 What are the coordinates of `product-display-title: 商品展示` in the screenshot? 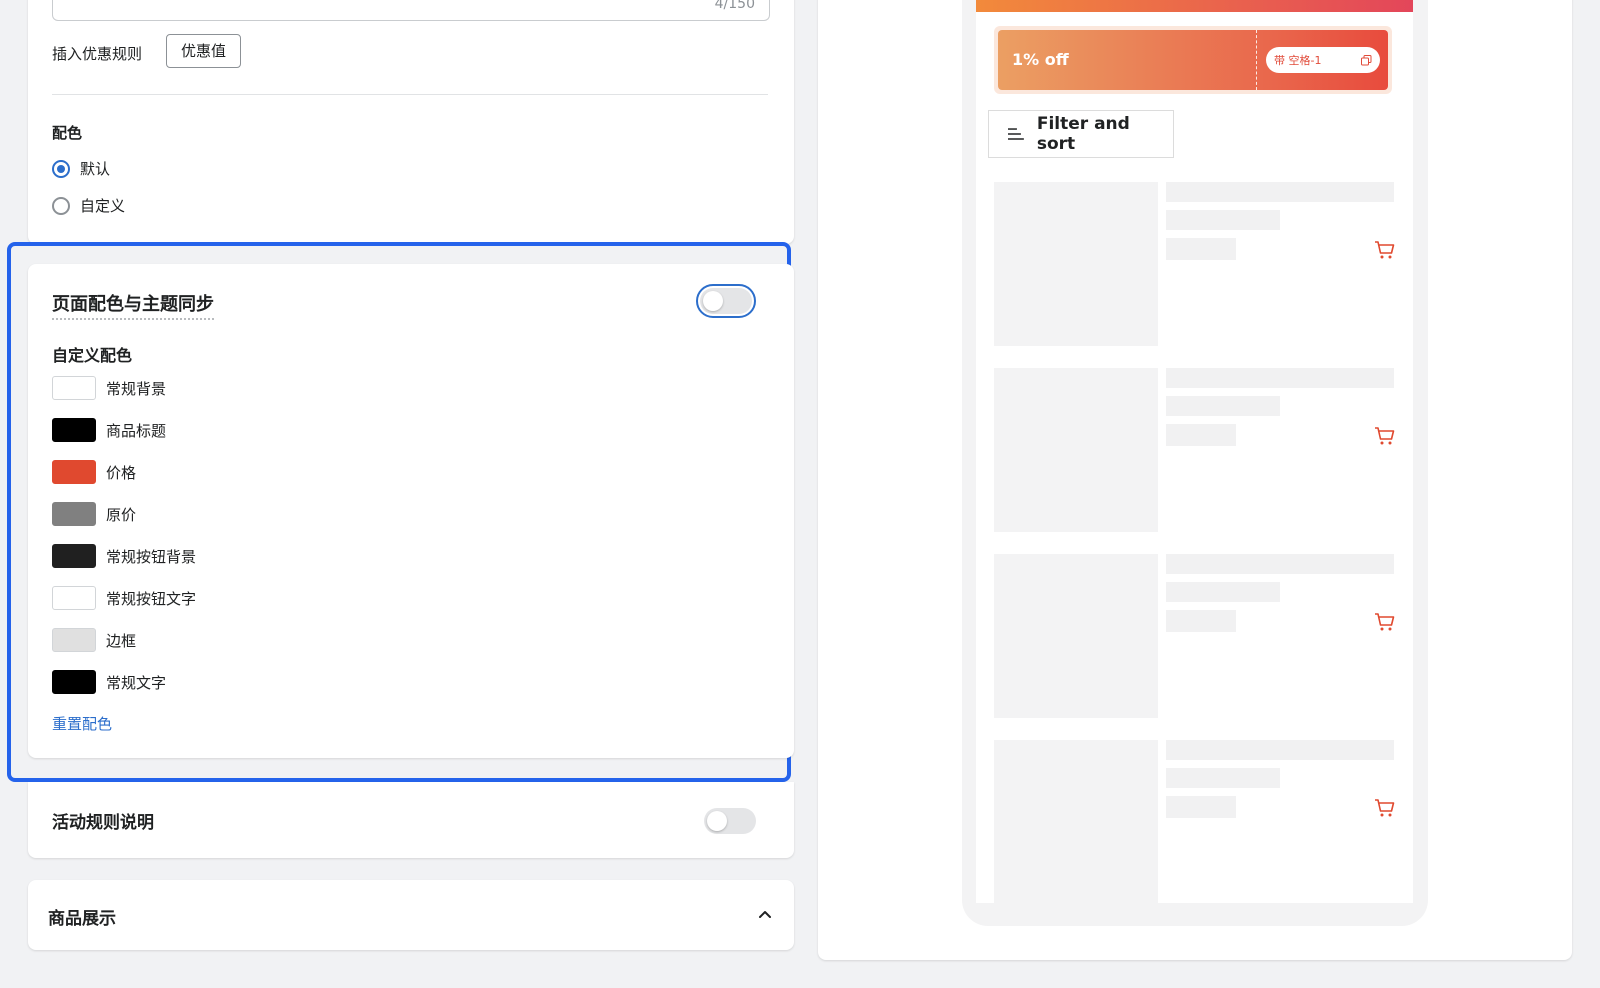 It's located at (82, 919).